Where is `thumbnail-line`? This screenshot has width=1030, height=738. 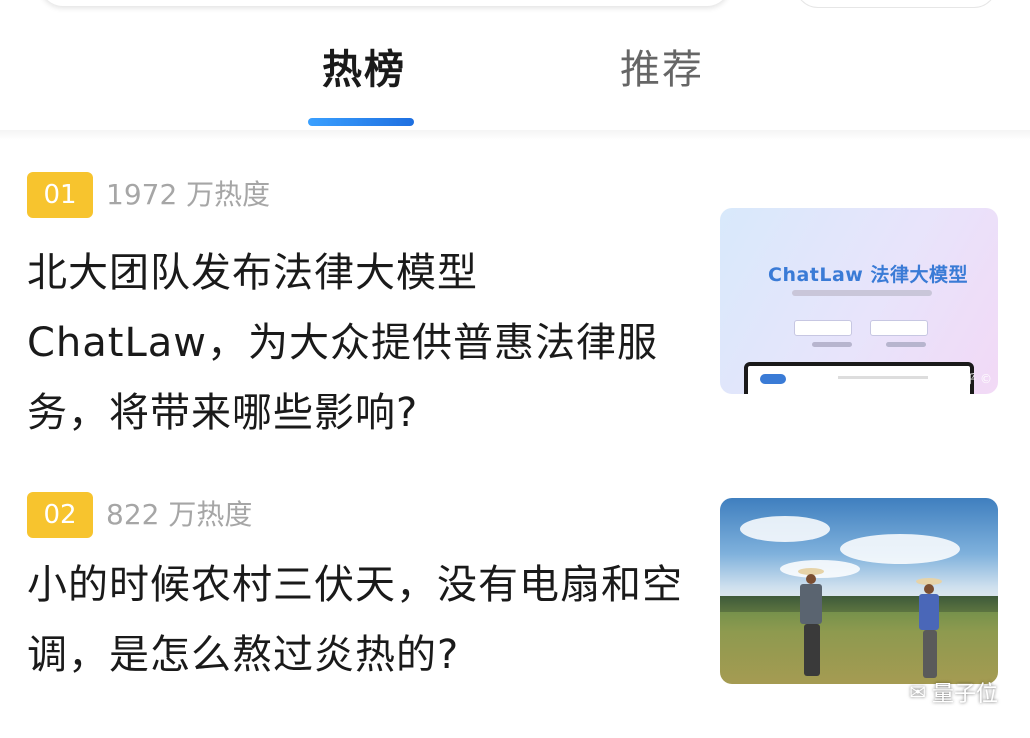 thumbnail-line is located at coordinates (883, 377).